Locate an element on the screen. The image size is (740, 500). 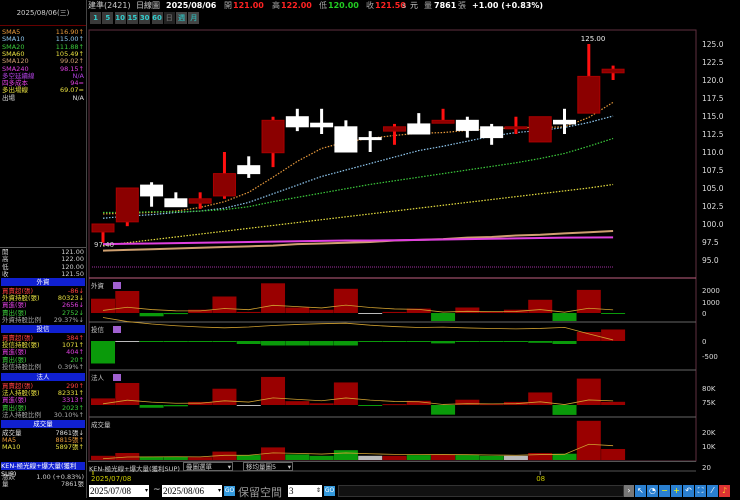
price-tick: 120.0 is located at coordinates (713, 80).